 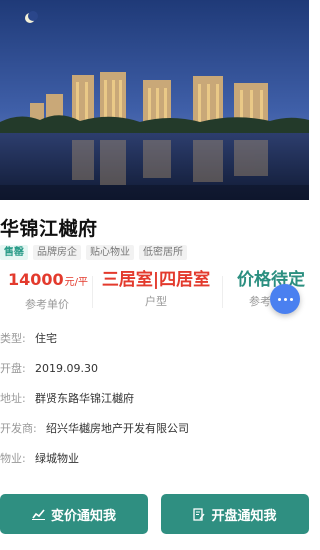 I want to click on total-price-value: 价格待定, so click(x=271, y=280).